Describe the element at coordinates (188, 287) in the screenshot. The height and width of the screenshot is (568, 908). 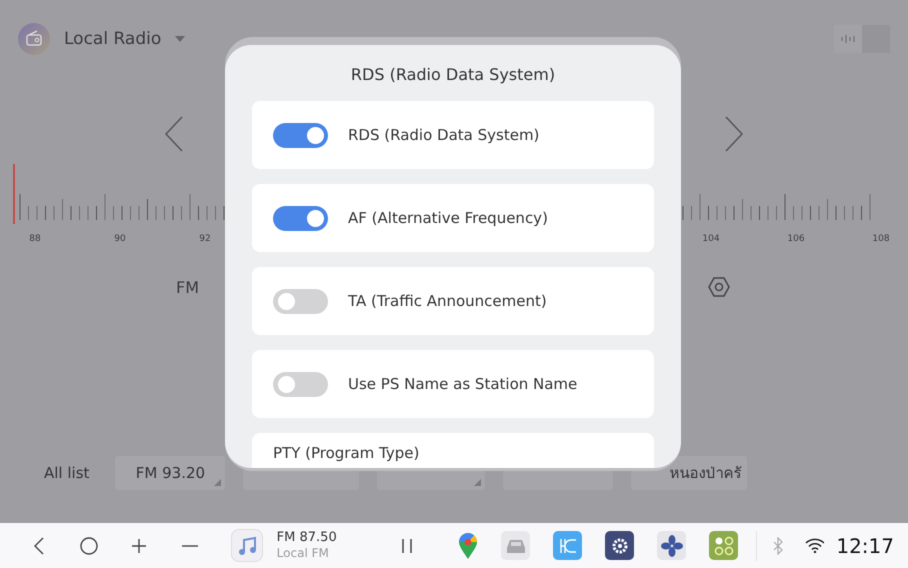
I see `band-label: FM` at that location.